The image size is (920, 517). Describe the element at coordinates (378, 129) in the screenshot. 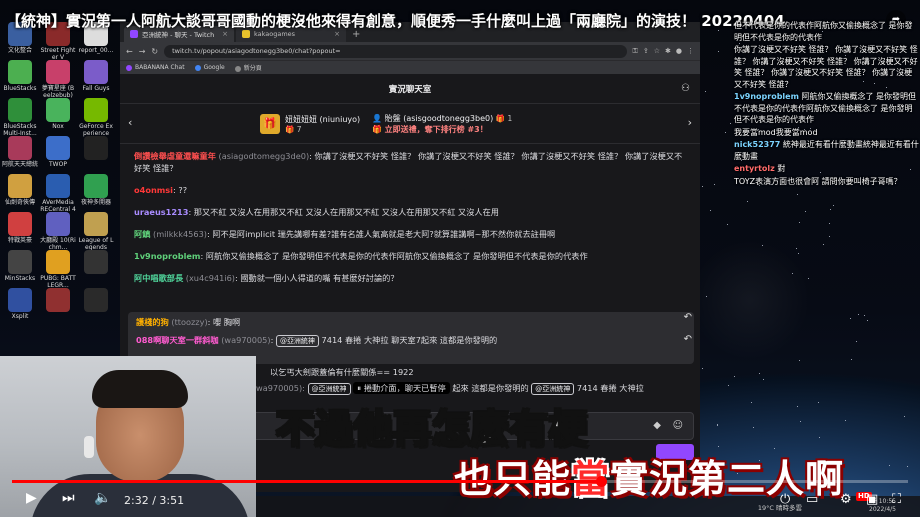

I see `gift-box-icon: 🎁` at that location.